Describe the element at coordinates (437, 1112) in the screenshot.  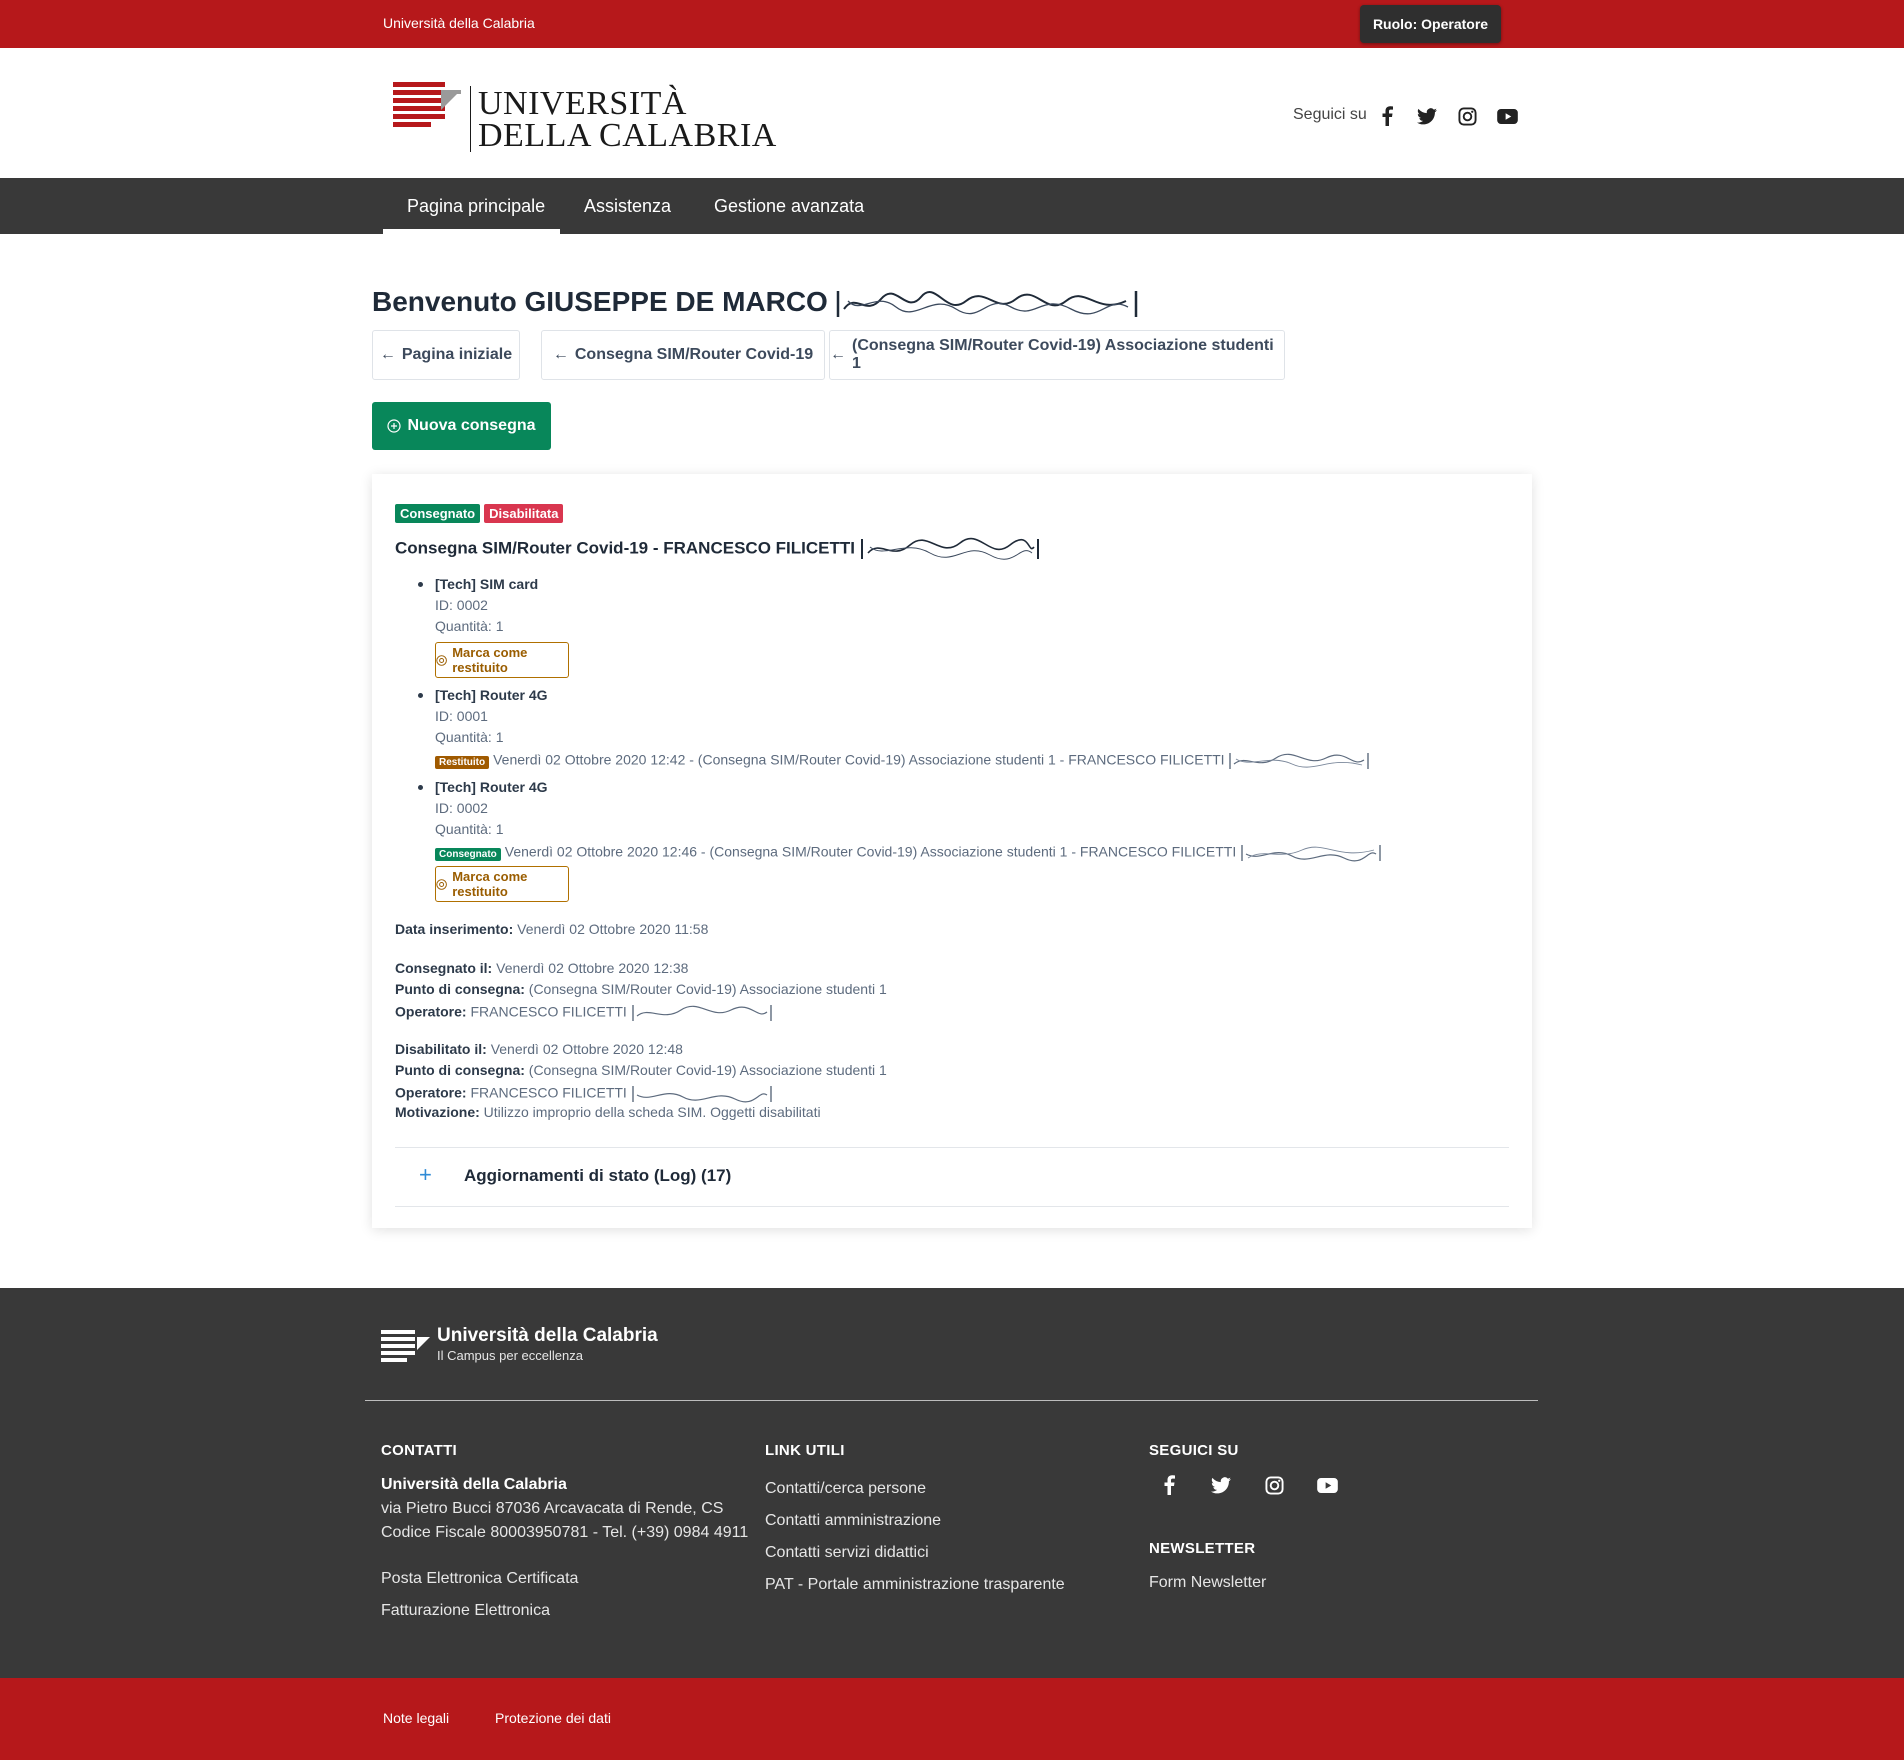
I see `detail-label: Motivazione:` at that location.